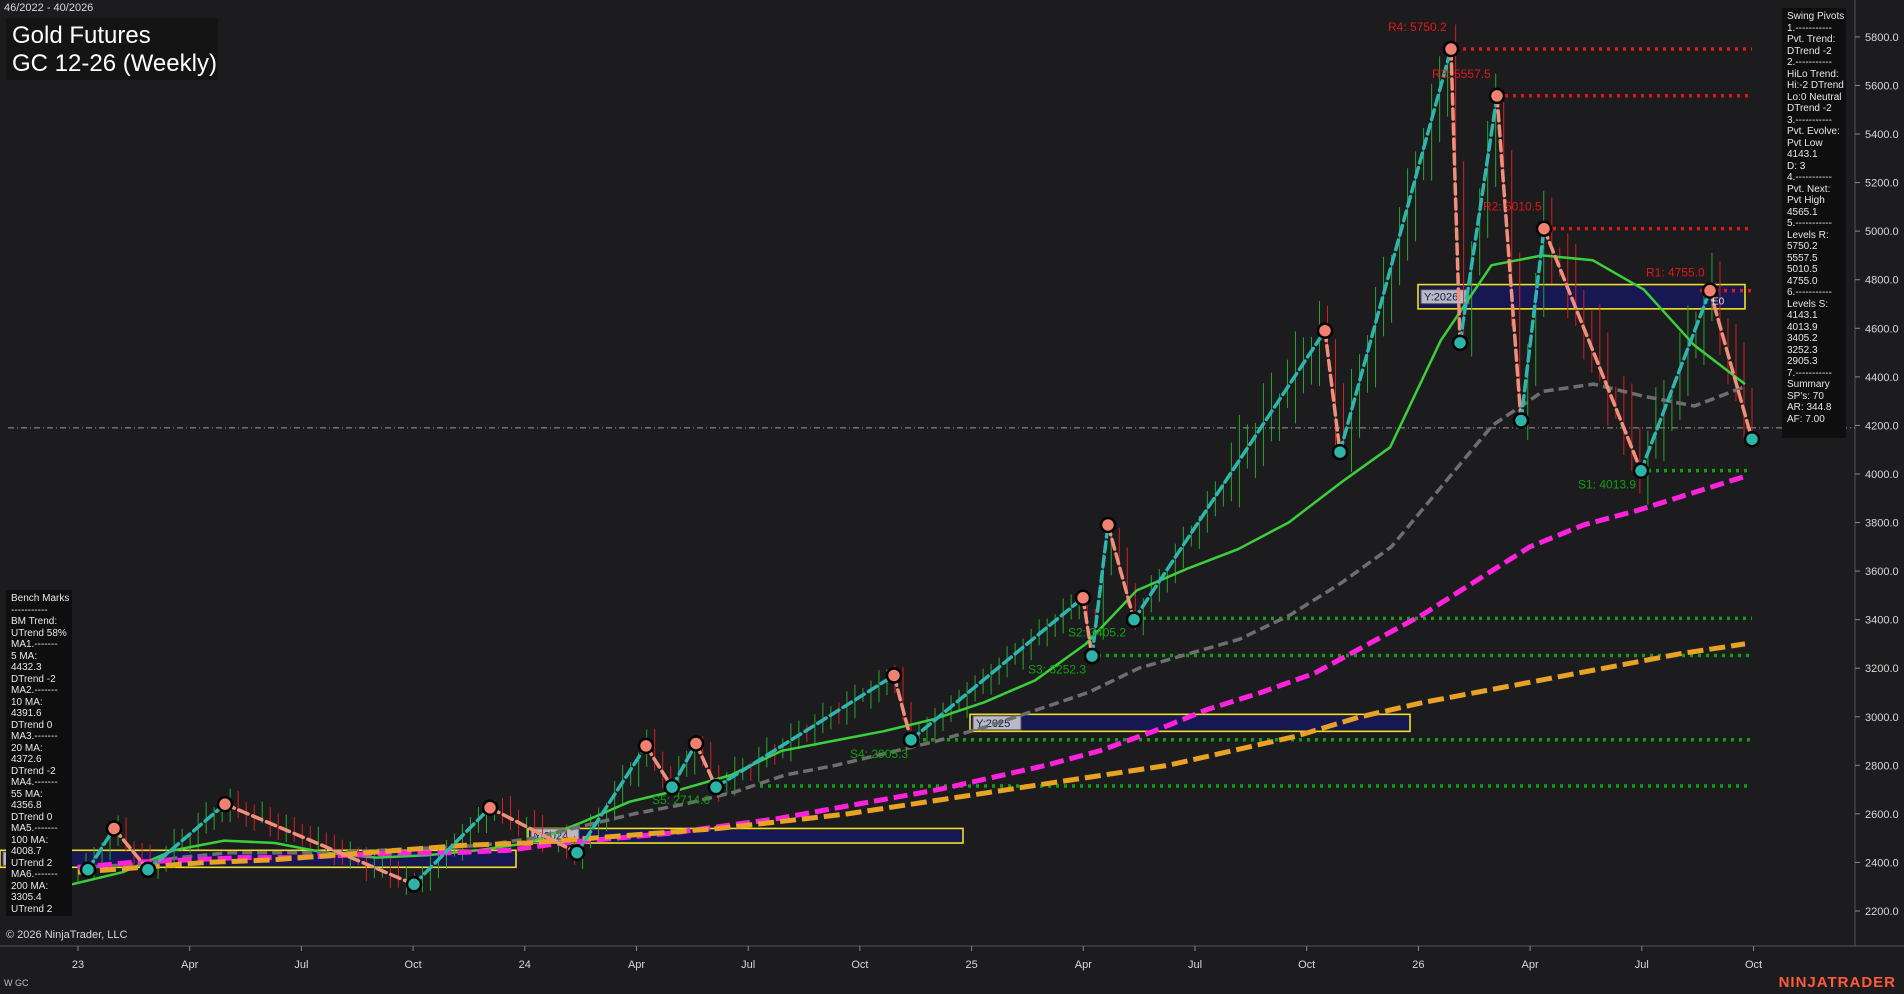 The width and height of the screenshot is (1904, 994). Describe the element at coordinates (27, 748) in the screenshot. I see `bench-panel-line: 20 MA:` at that location.